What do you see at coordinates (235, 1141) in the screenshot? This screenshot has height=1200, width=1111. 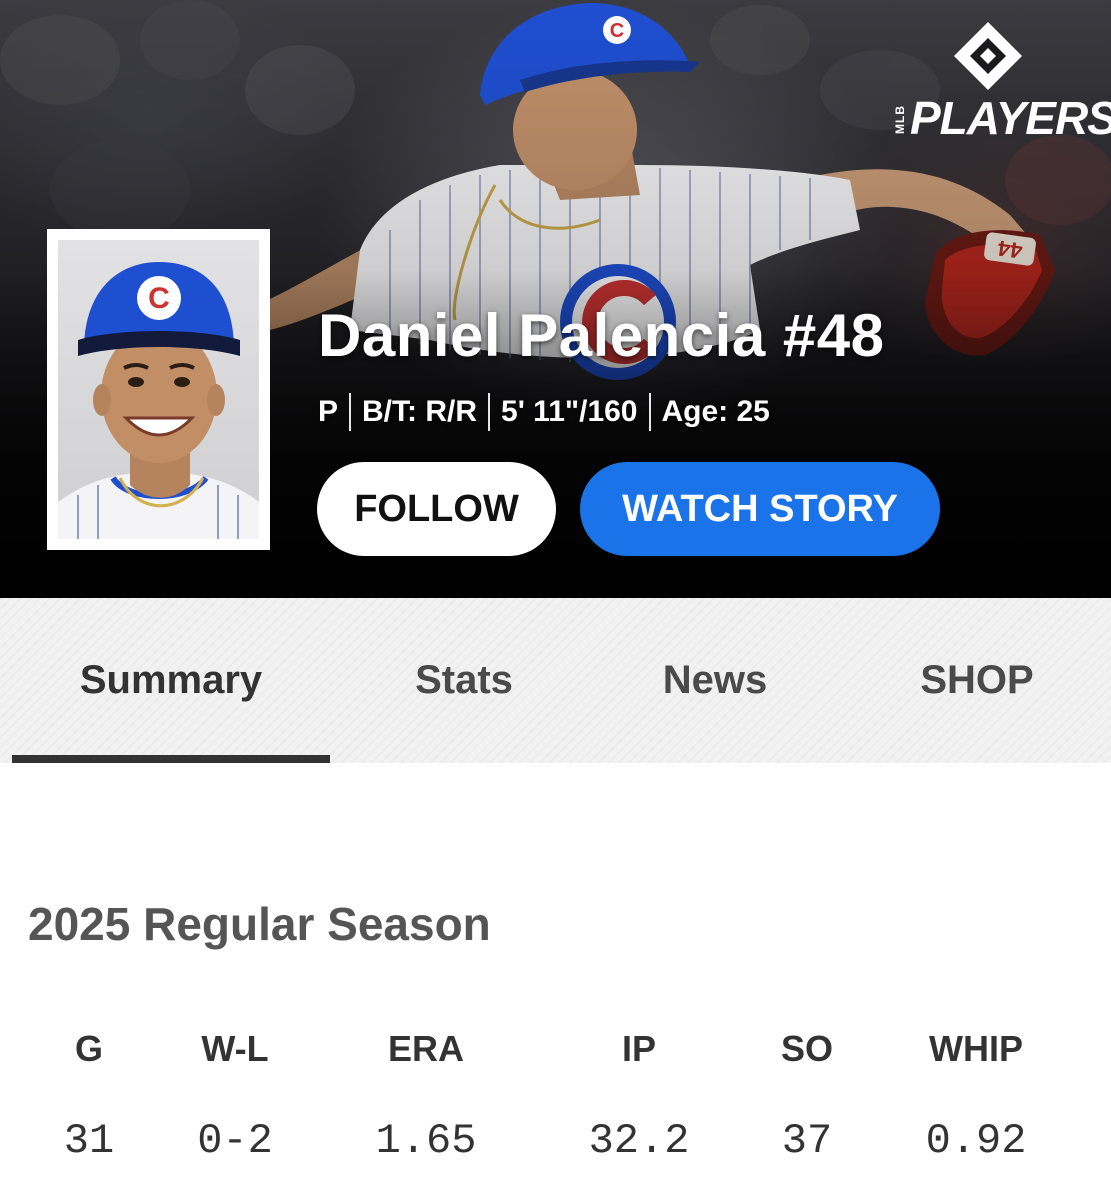 I see `stat-value-wl: 0-2` at bounding box center [235, 1141].